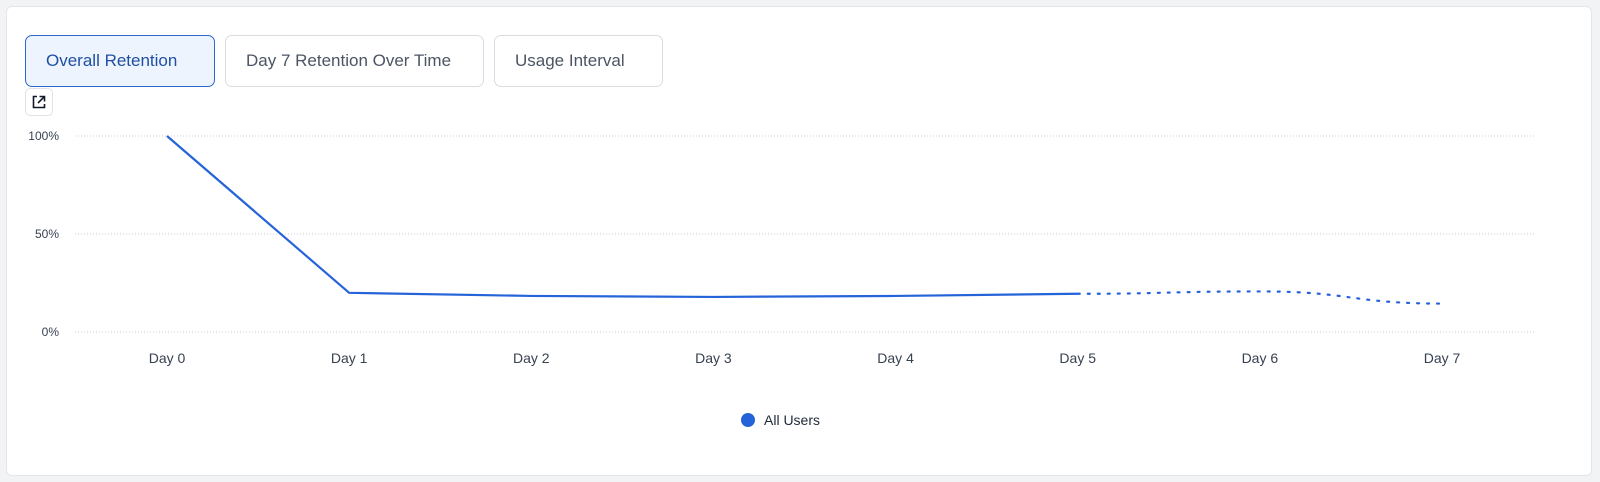  Describe the element at coordinates (1442, 358) in the screenshot. I see `x-tick-label: Day 7` at that location.